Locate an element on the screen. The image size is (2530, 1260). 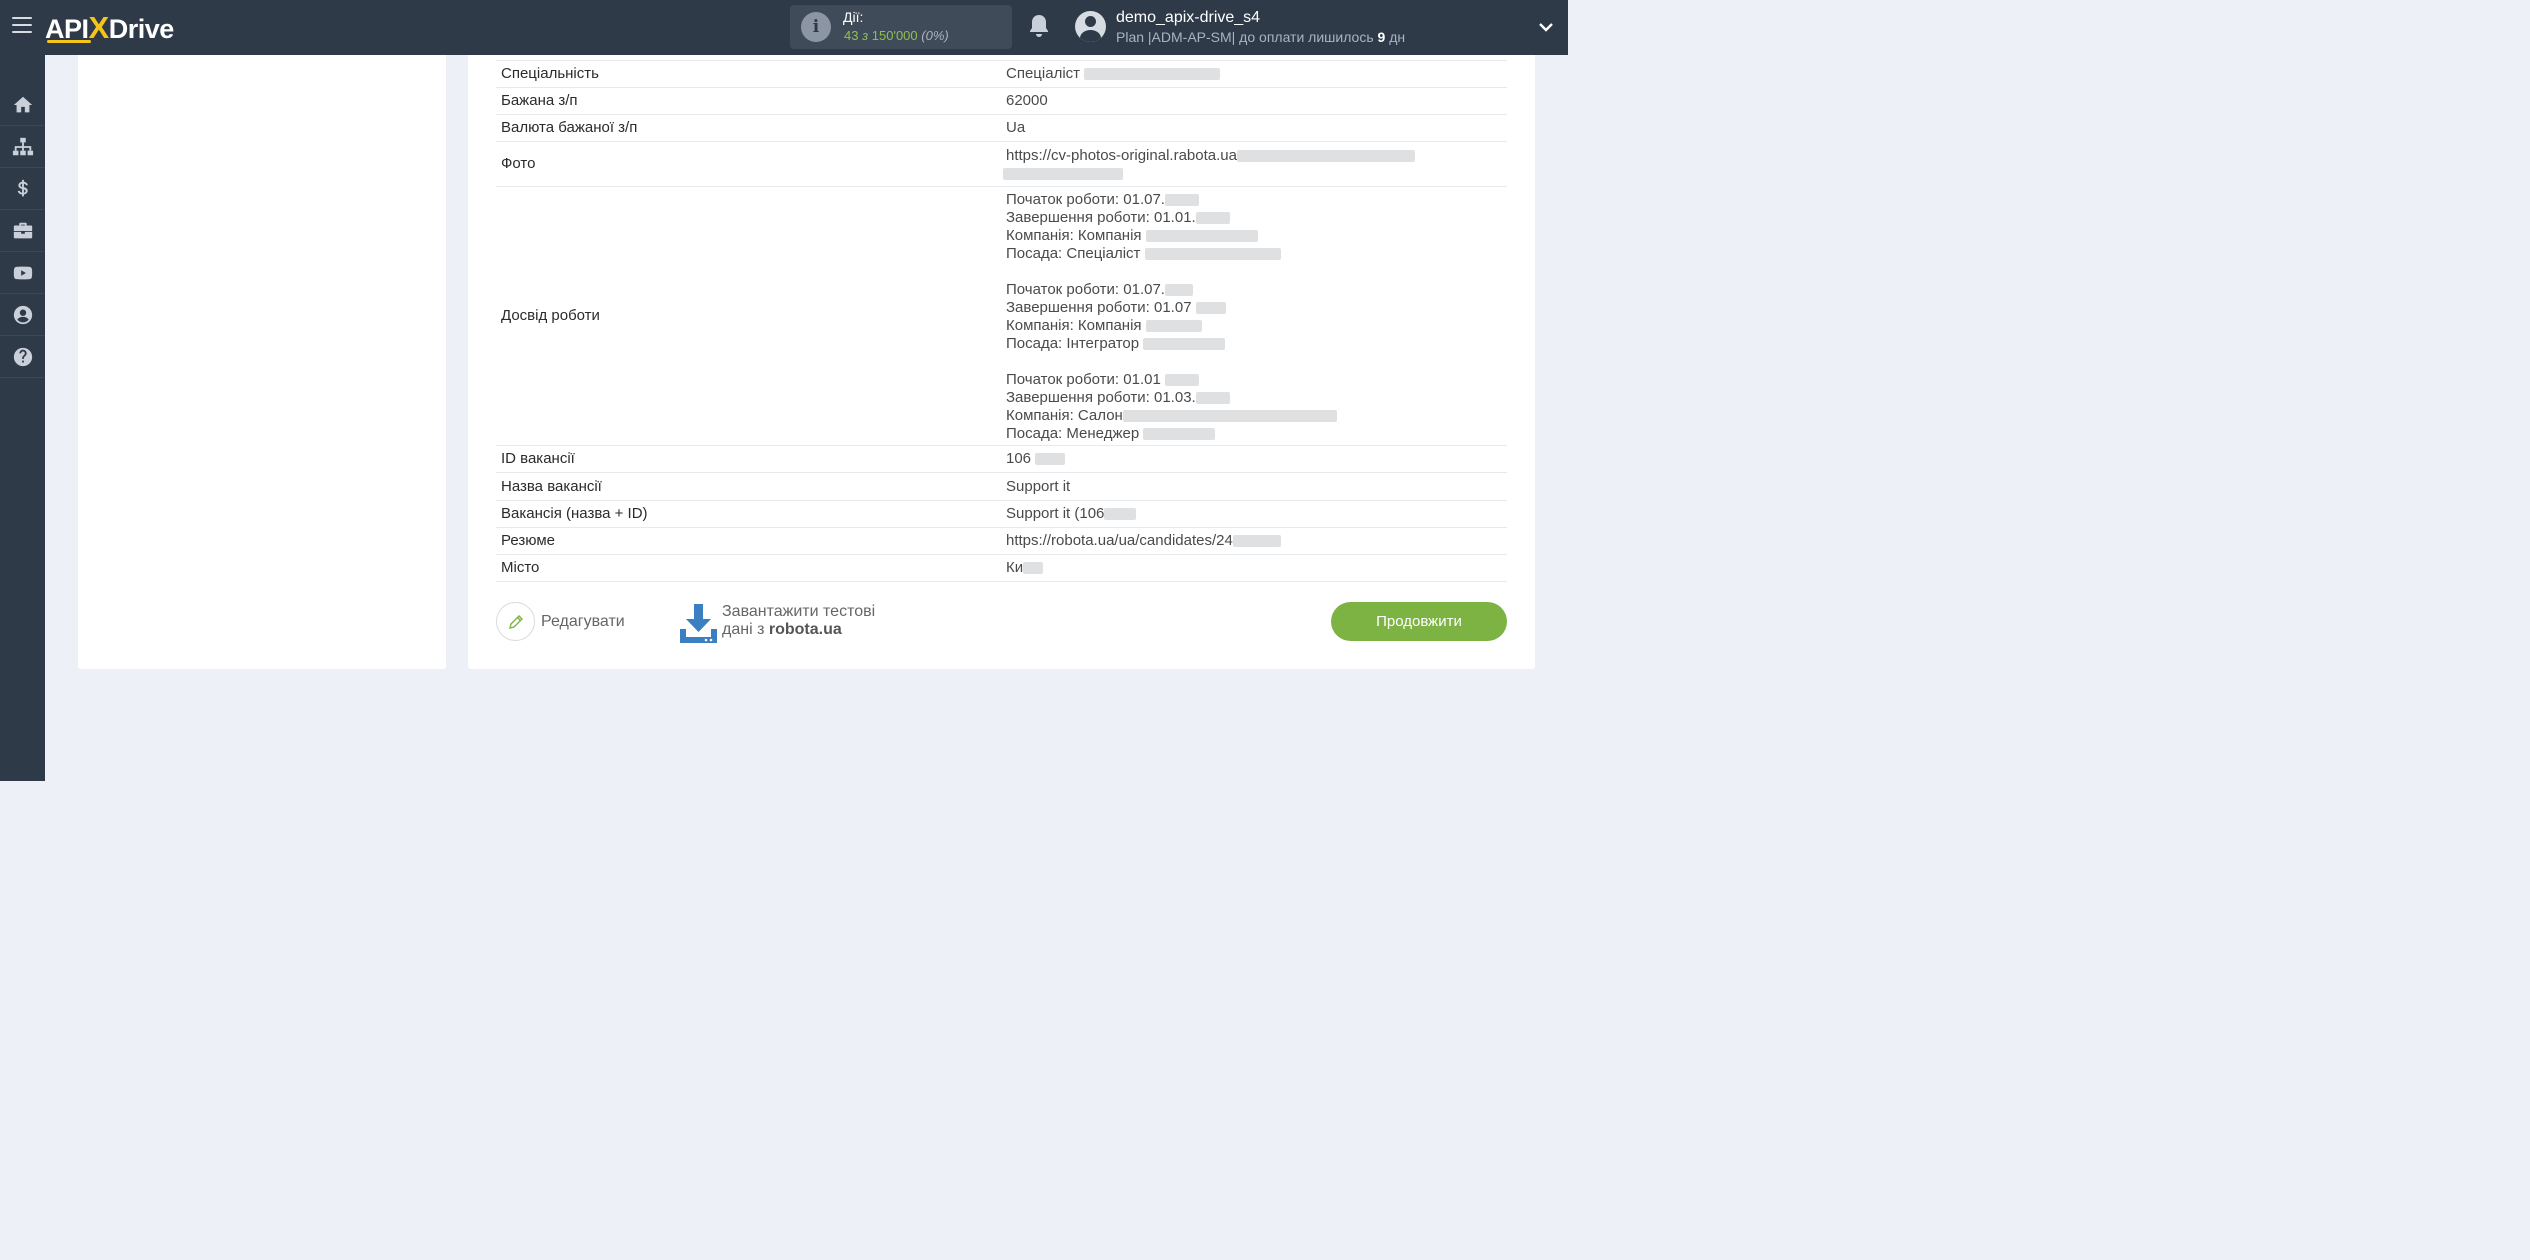
experience-line: Посада: Спеціаліст is located at coordinates (1171, 254).